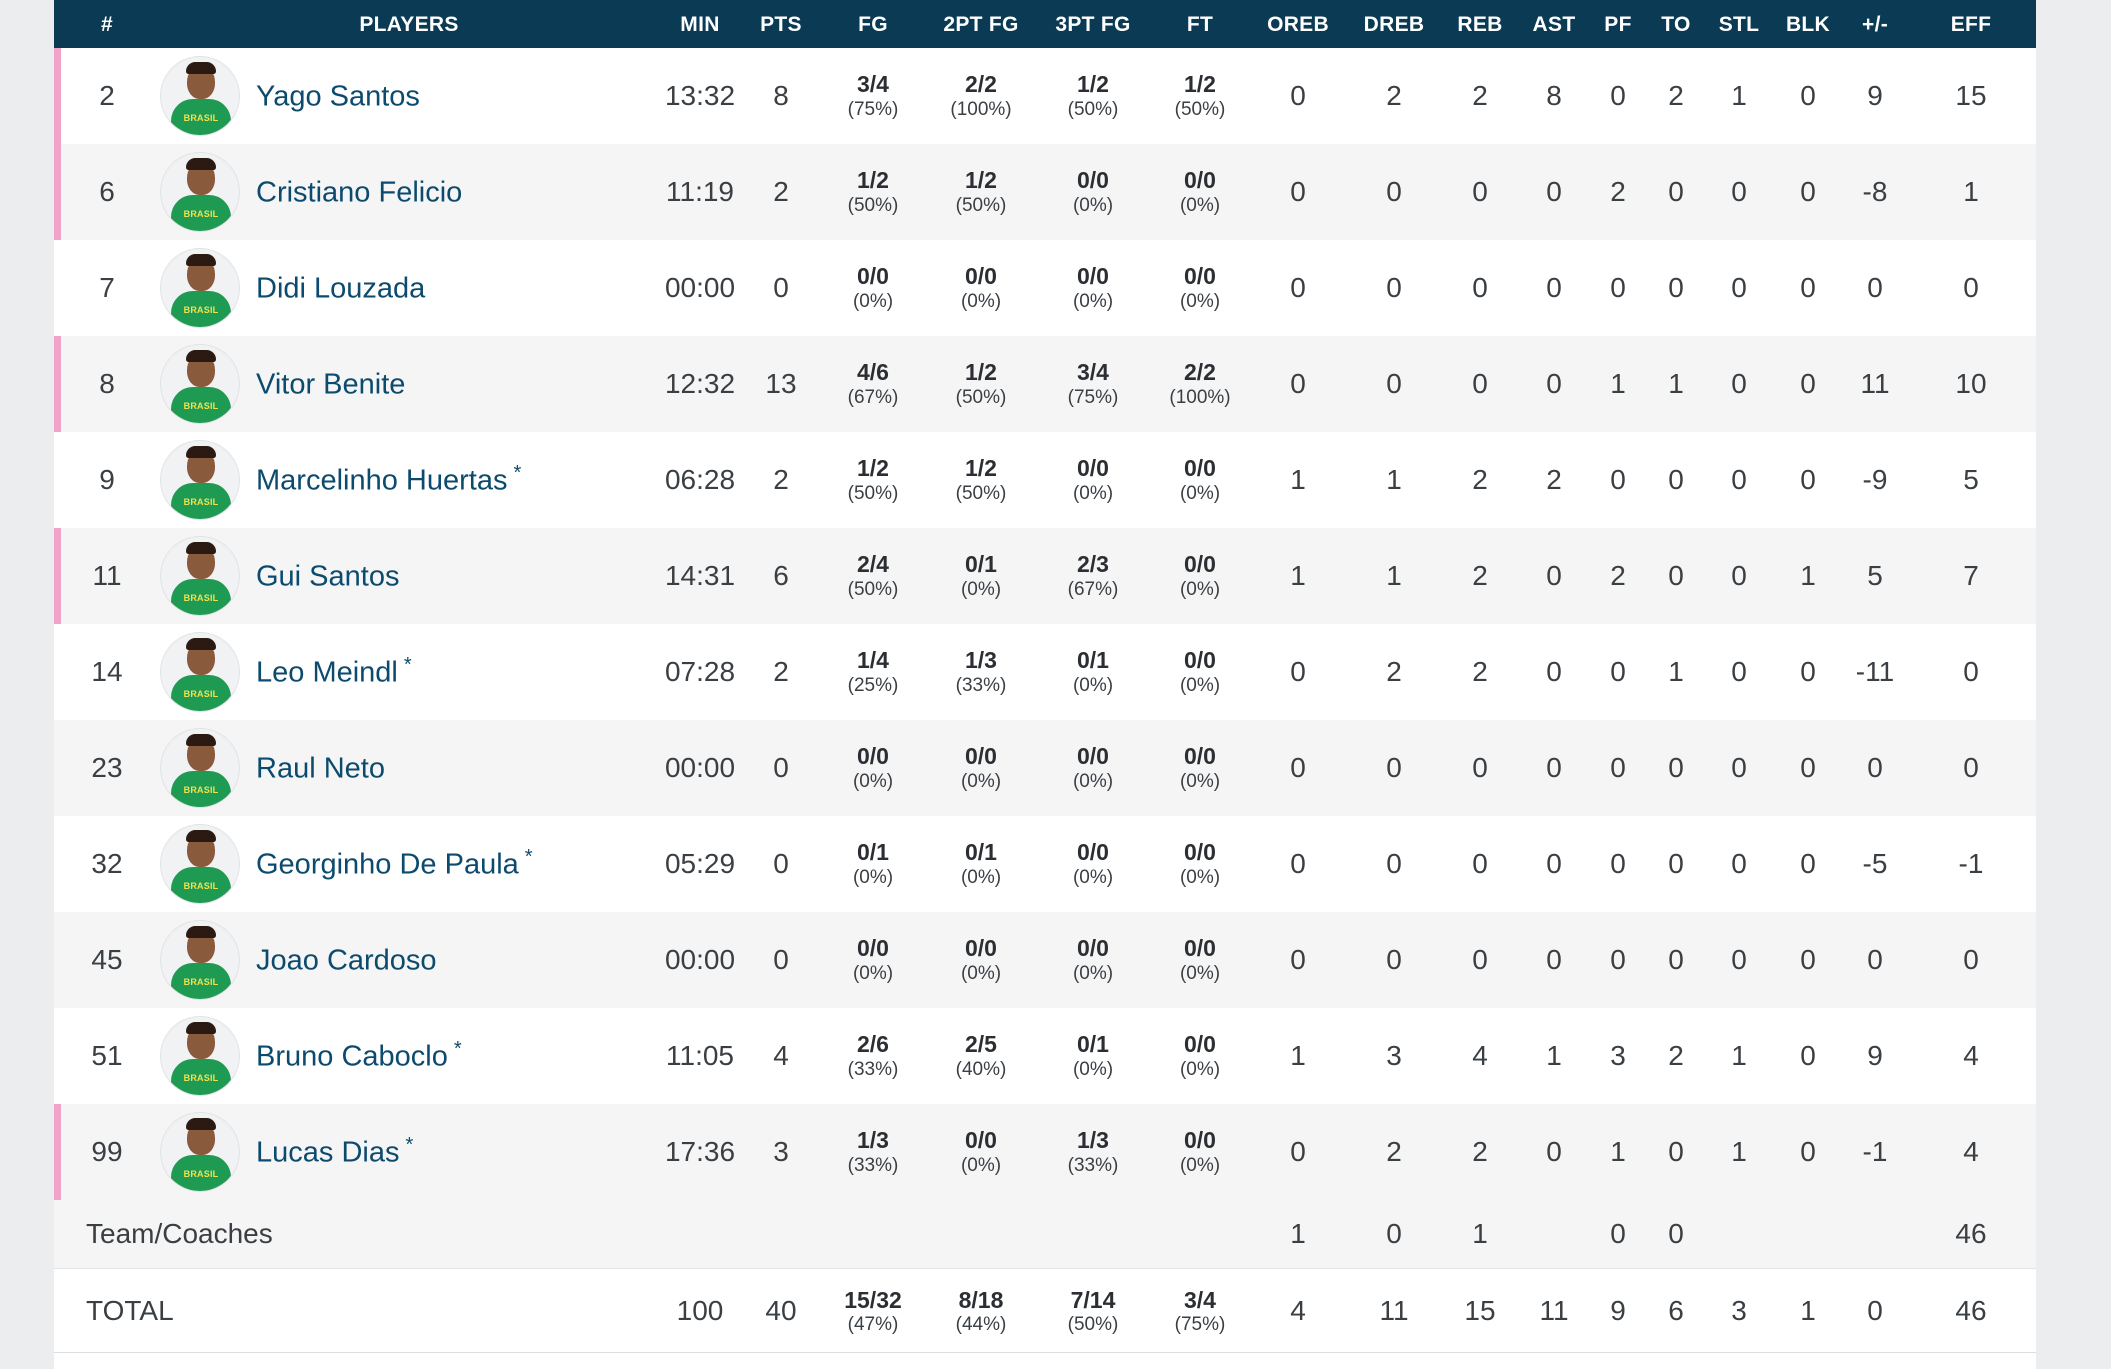 The image size is (2111, 1369). What do you see at coordinates (1618, 383) in the screenshot?
I see `player-pf: 1` at bounding box center [1618, 383].